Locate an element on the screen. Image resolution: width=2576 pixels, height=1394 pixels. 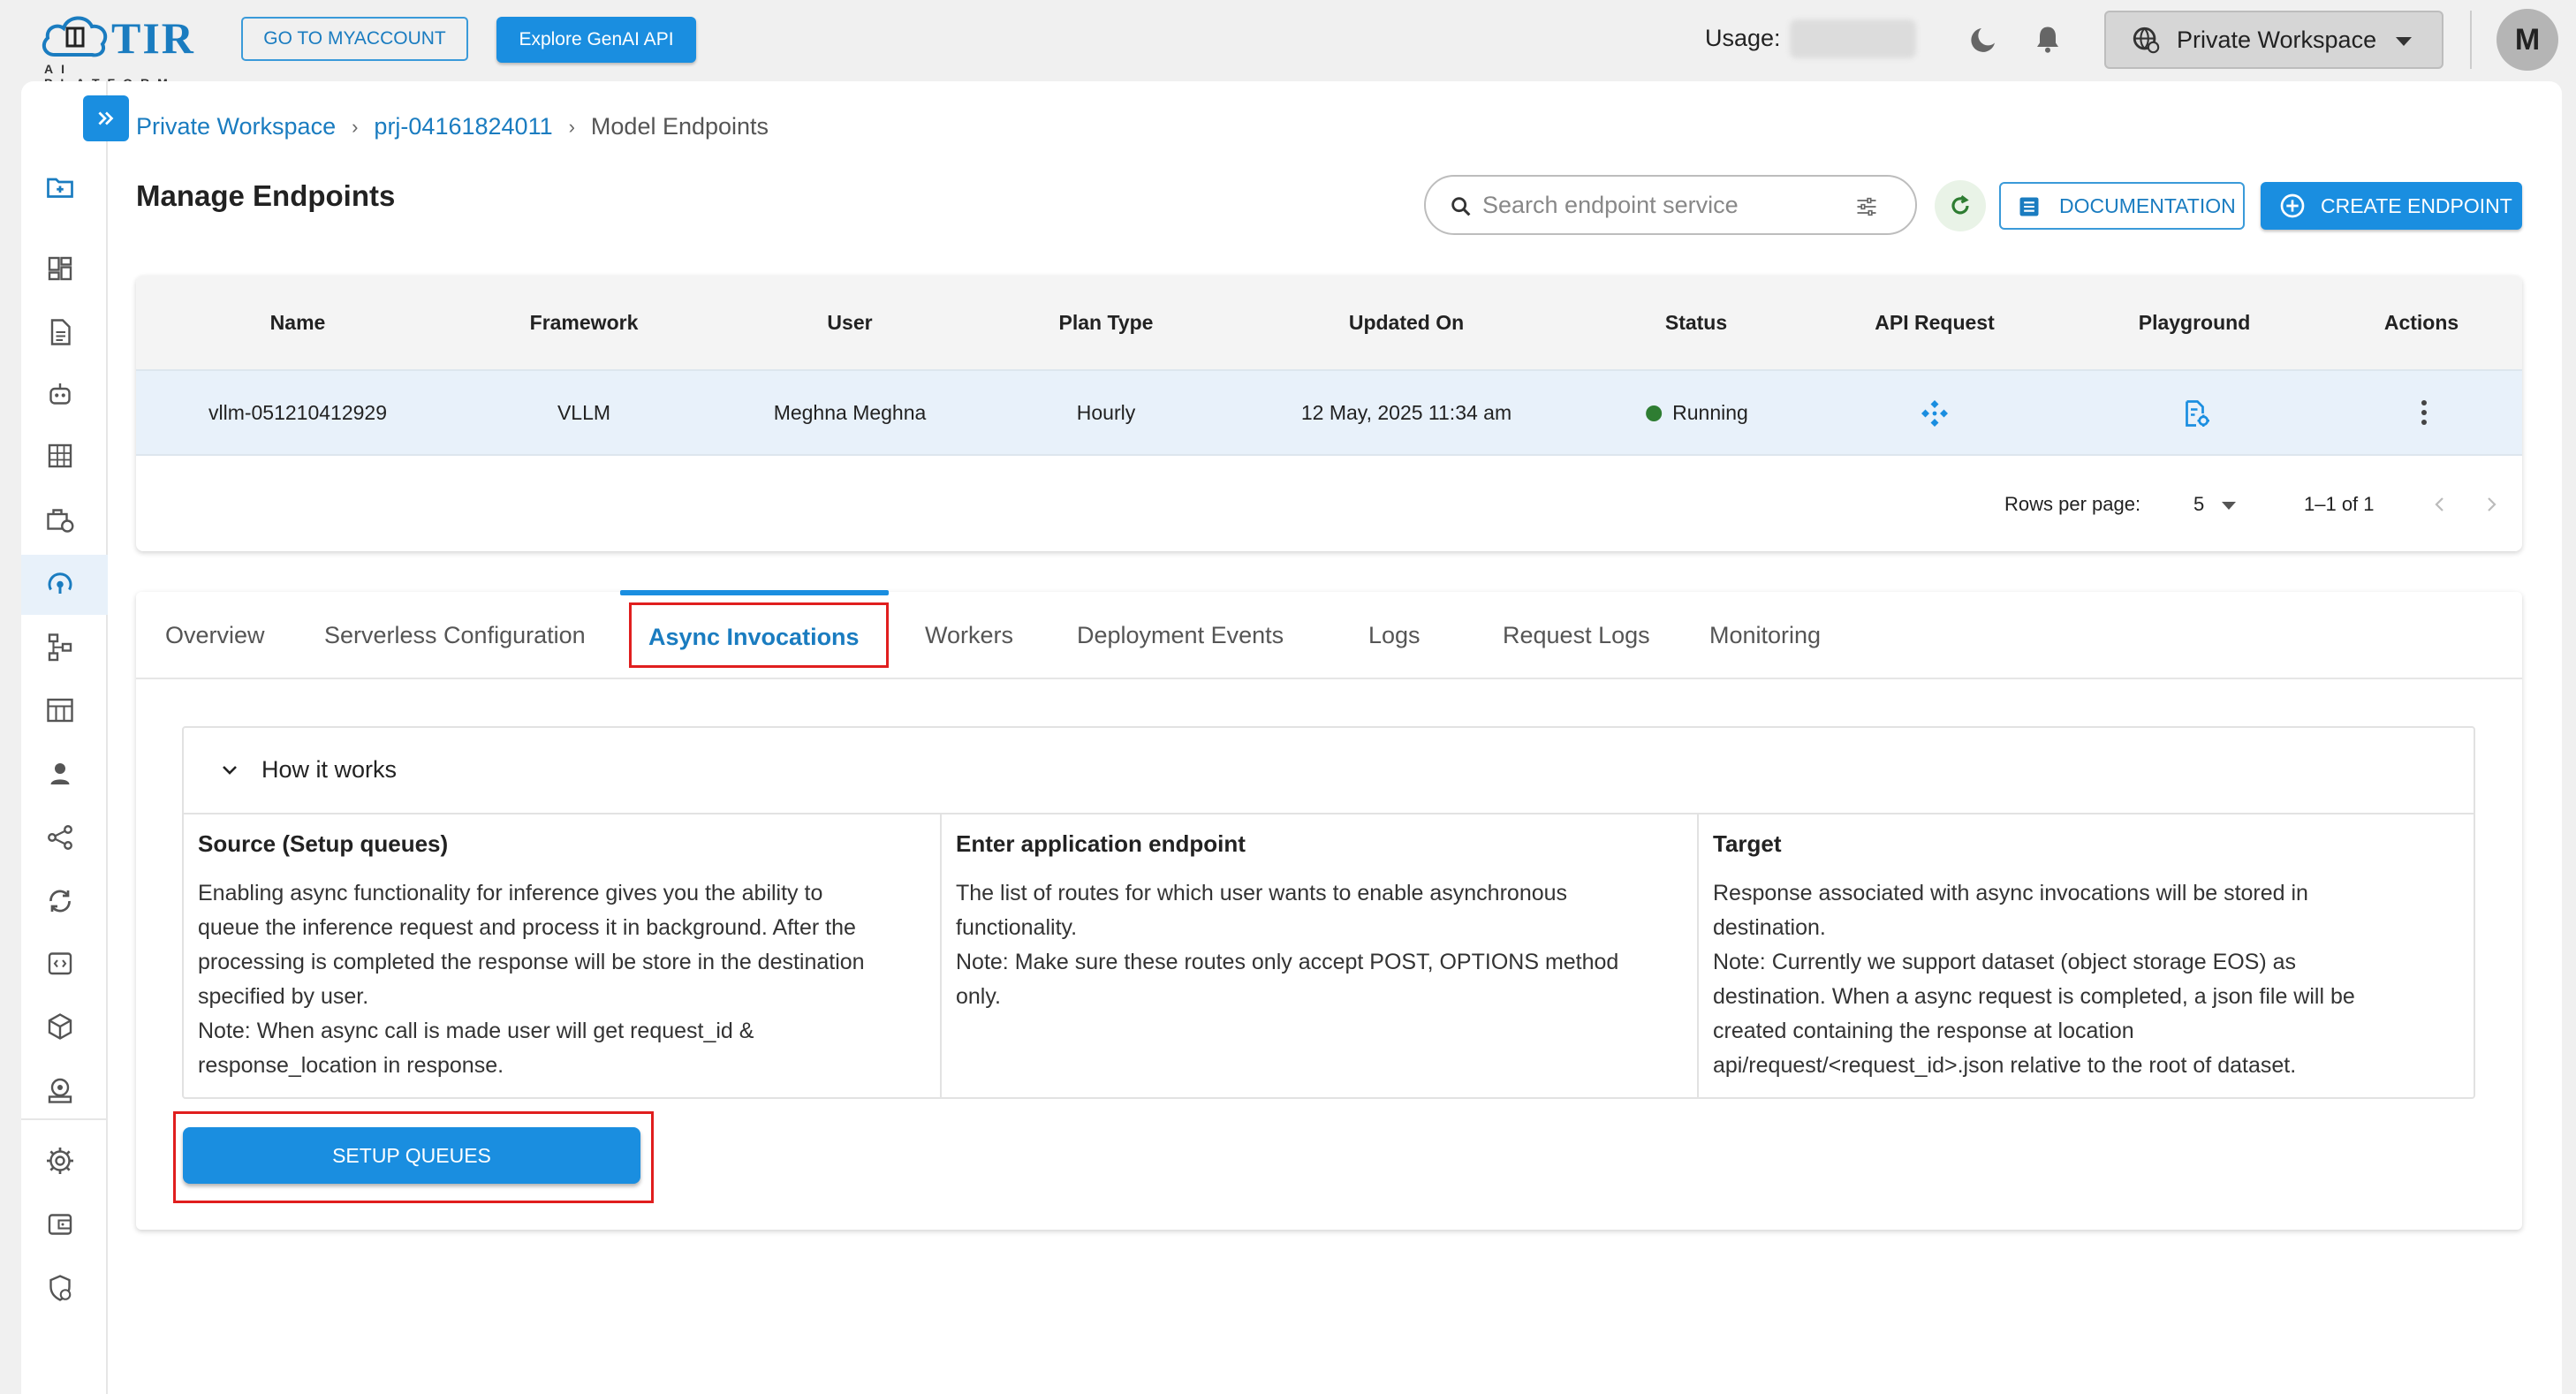
grid-icon is located at coordinates (61, 455).